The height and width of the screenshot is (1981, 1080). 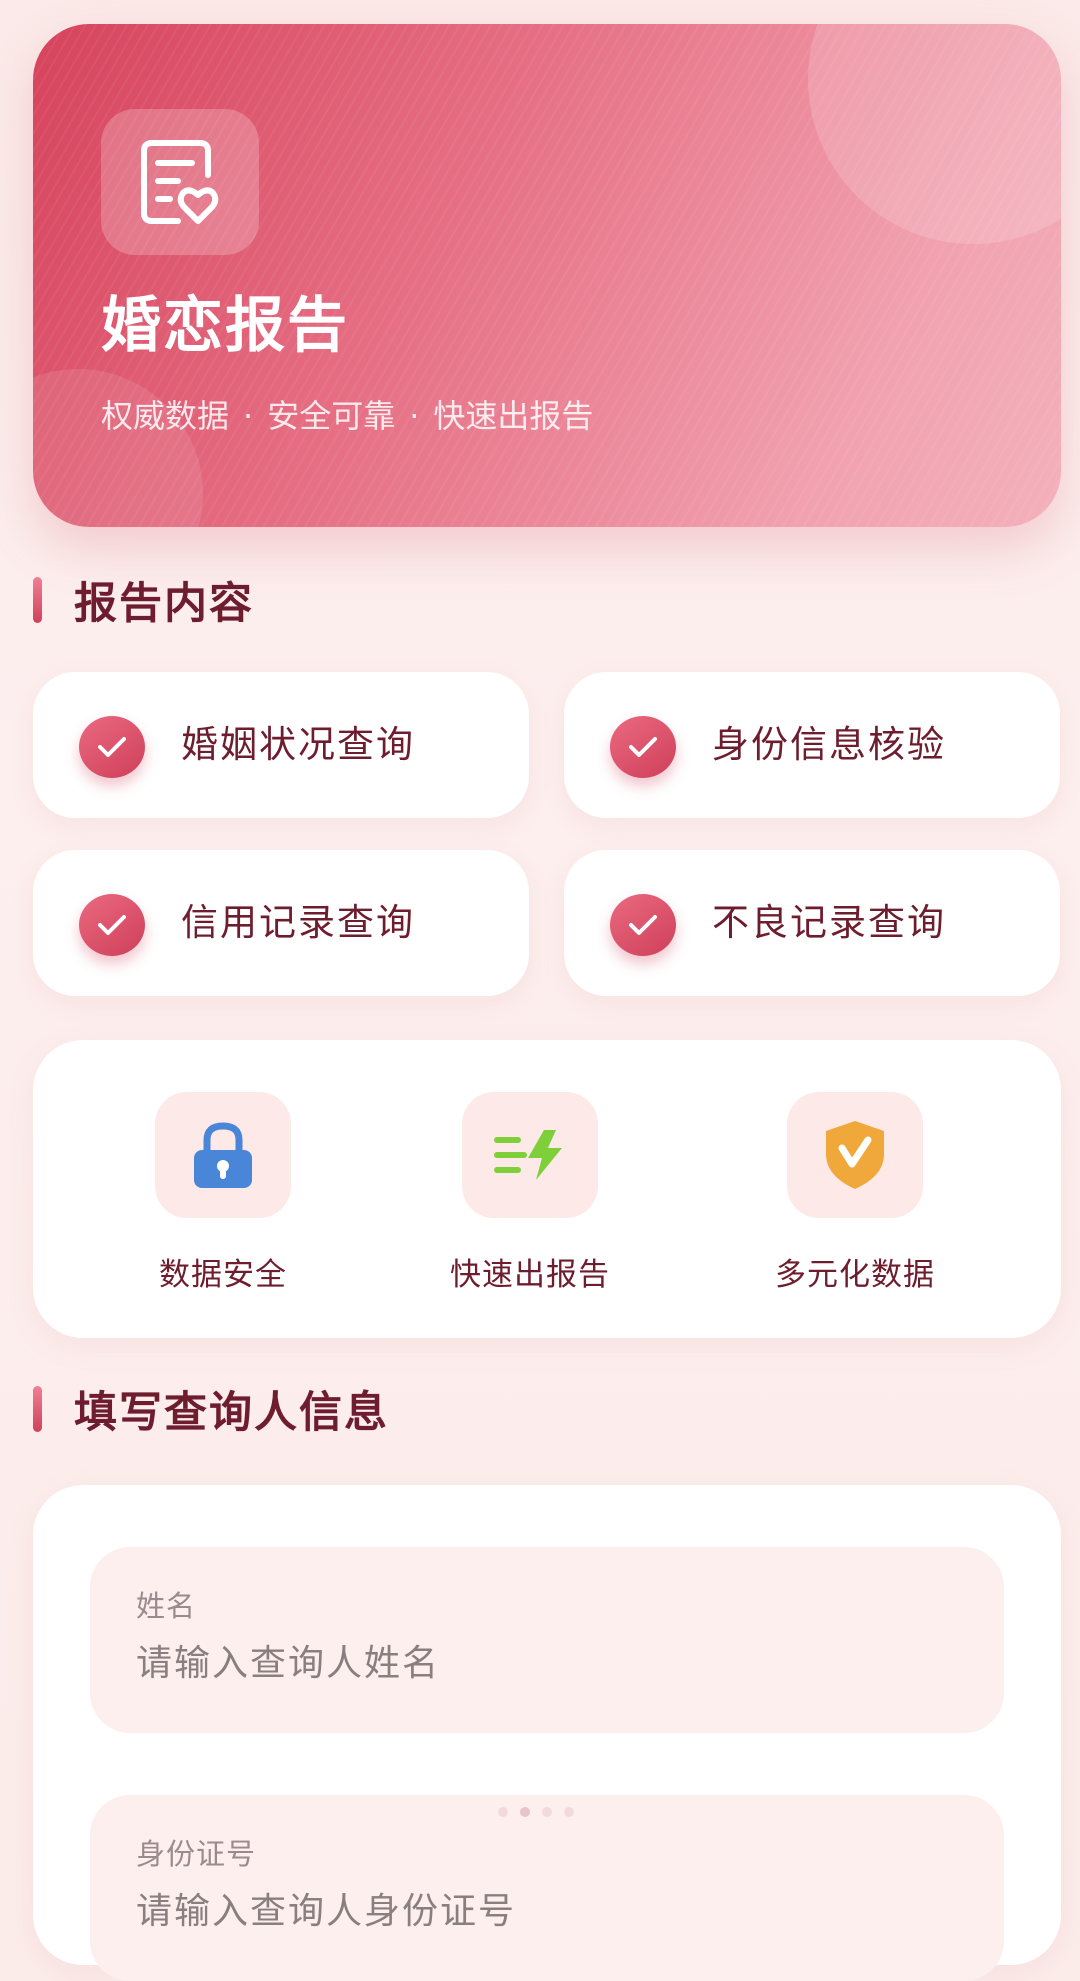 I want to click on section-header-report: 报告内容, so click(x=143, y=602).